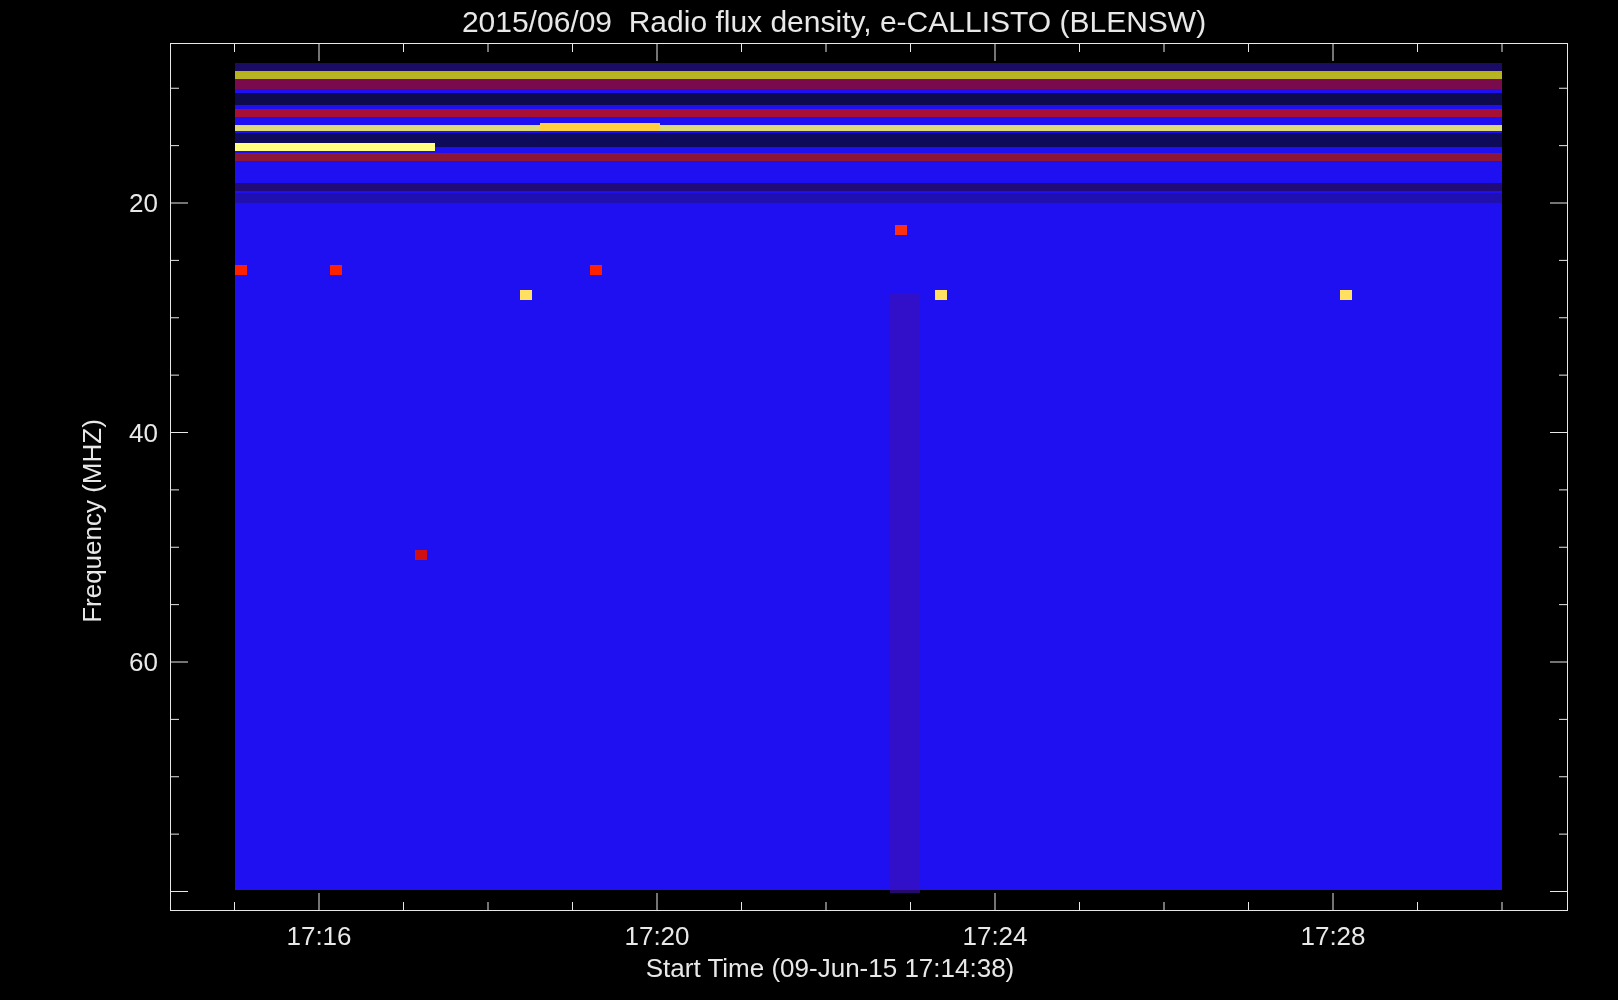 The image size is (1618, 1000). What do you see at coordinates (657, 936) in the screenshot?
I see `x-tick-label: 17:20` at bounding box center [657, 936].